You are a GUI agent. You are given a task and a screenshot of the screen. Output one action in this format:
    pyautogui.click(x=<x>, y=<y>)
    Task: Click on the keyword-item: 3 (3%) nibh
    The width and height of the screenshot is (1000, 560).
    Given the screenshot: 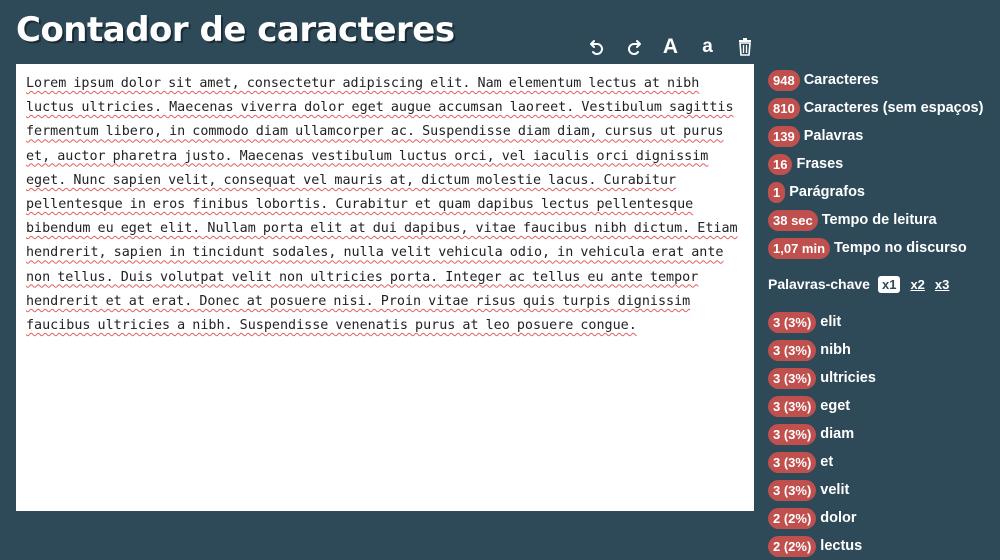 What is the action you would take?
    pyautogui.click(x=883, y=350)
    